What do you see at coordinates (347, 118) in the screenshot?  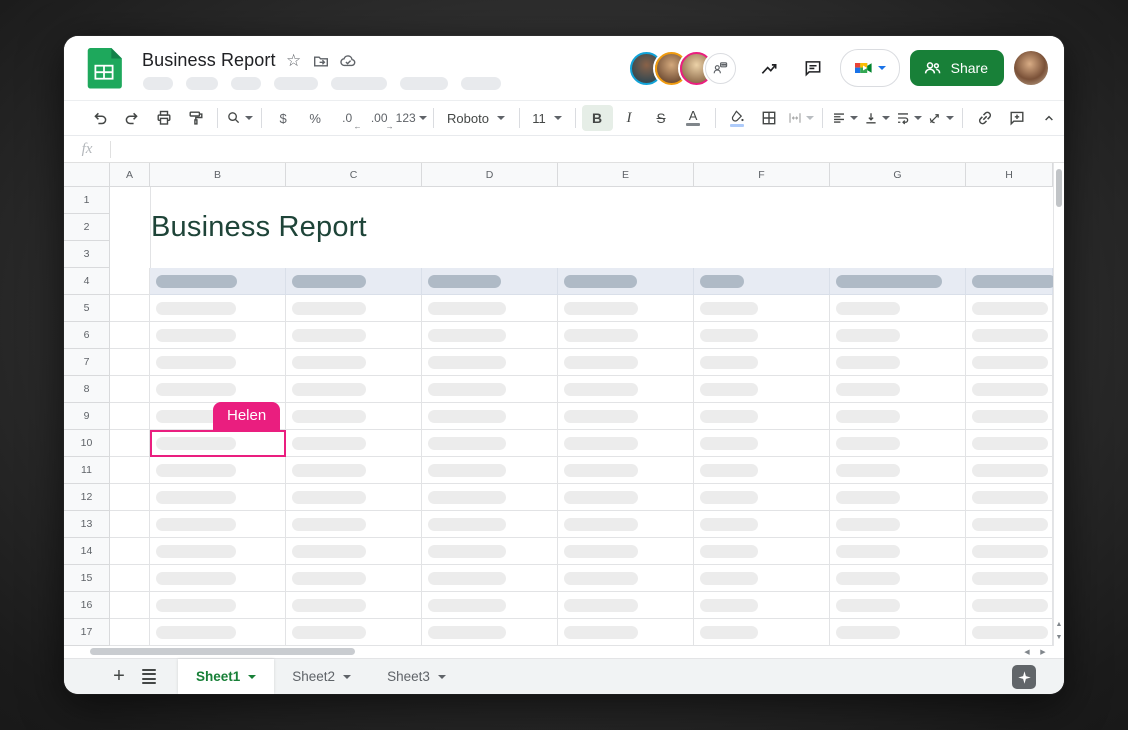 I see `decrease-decimal-button: .0 ←` at bounding box center [347, 118].